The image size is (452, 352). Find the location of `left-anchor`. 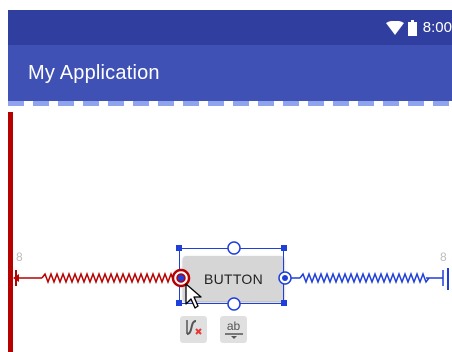

left-anchor is located at coordinates (181, 278).